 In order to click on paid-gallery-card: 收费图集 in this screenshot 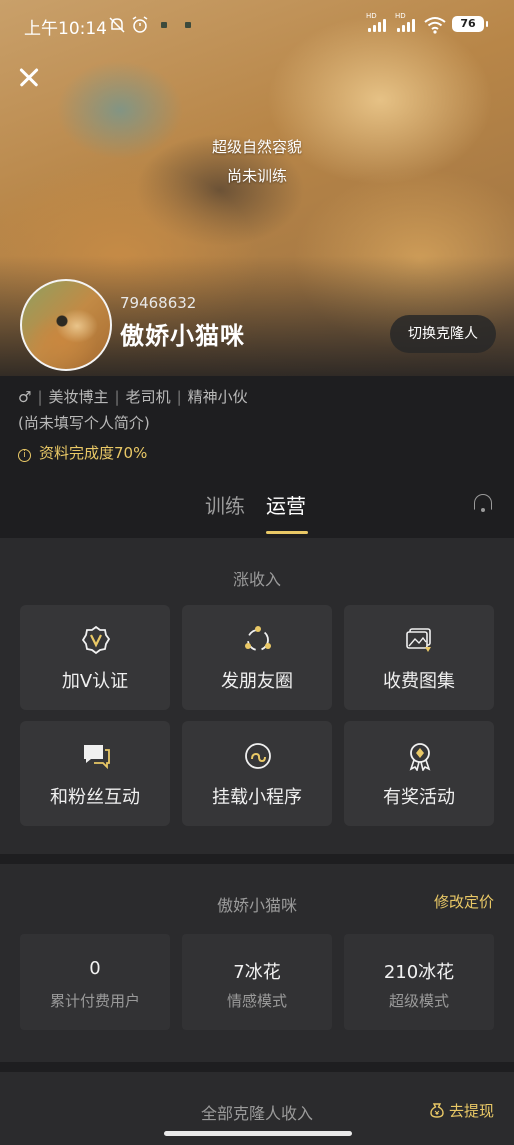, I will do `click(419, 657)`.